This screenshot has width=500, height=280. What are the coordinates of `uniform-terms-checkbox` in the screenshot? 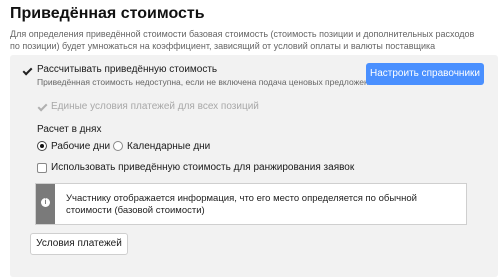 It's located at (42, 107).